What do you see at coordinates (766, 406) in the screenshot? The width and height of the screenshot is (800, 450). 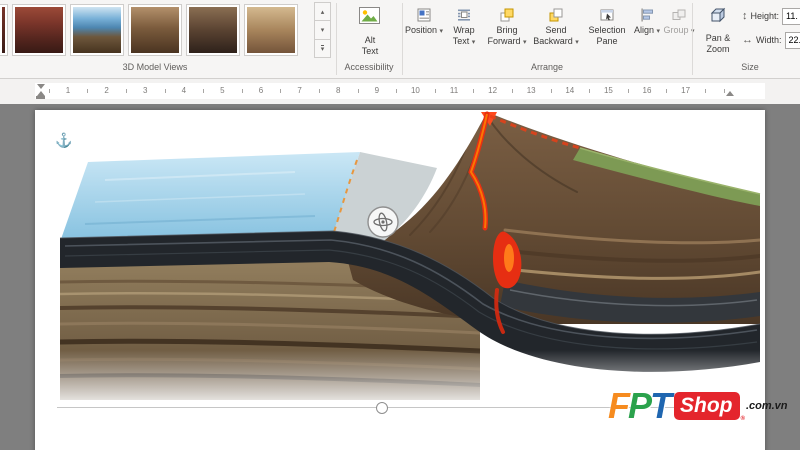 I see `fpt-domain: .com.vn` at bounding box center [766, 406].